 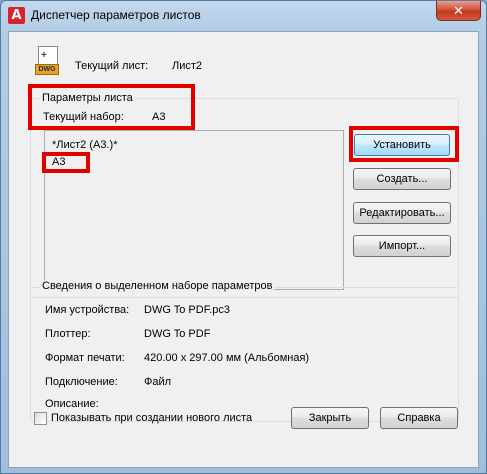 I want to click on close-window-button: ✕, so click(x=458, y=11).